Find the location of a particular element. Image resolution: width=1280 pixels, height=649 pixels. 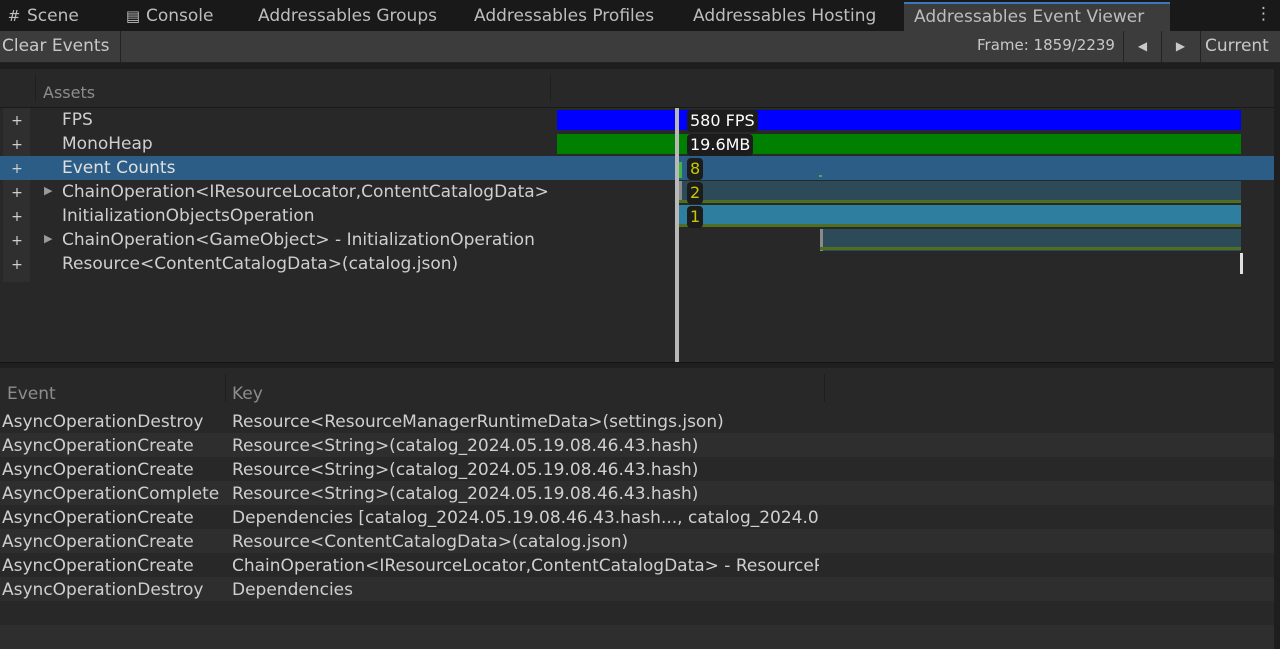

operation-lifetime-bar is located at coordinates (960, 215).